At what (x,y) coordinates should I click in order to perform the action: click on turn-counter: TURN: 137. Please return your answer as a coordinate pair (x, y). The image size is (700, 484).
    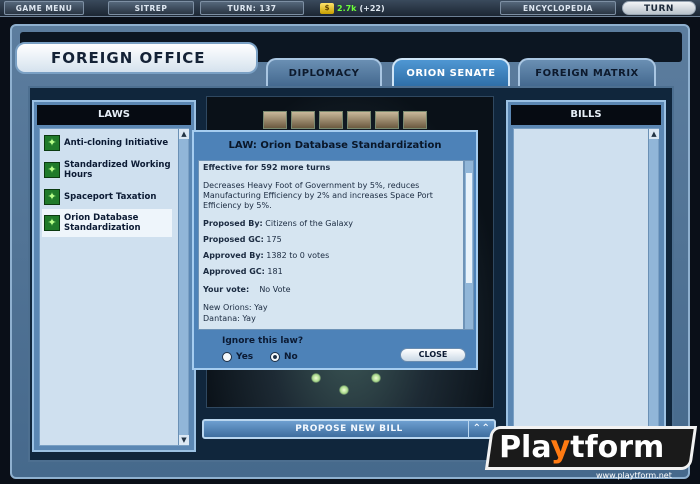
    Looking at the image, I should click on (252, 8).